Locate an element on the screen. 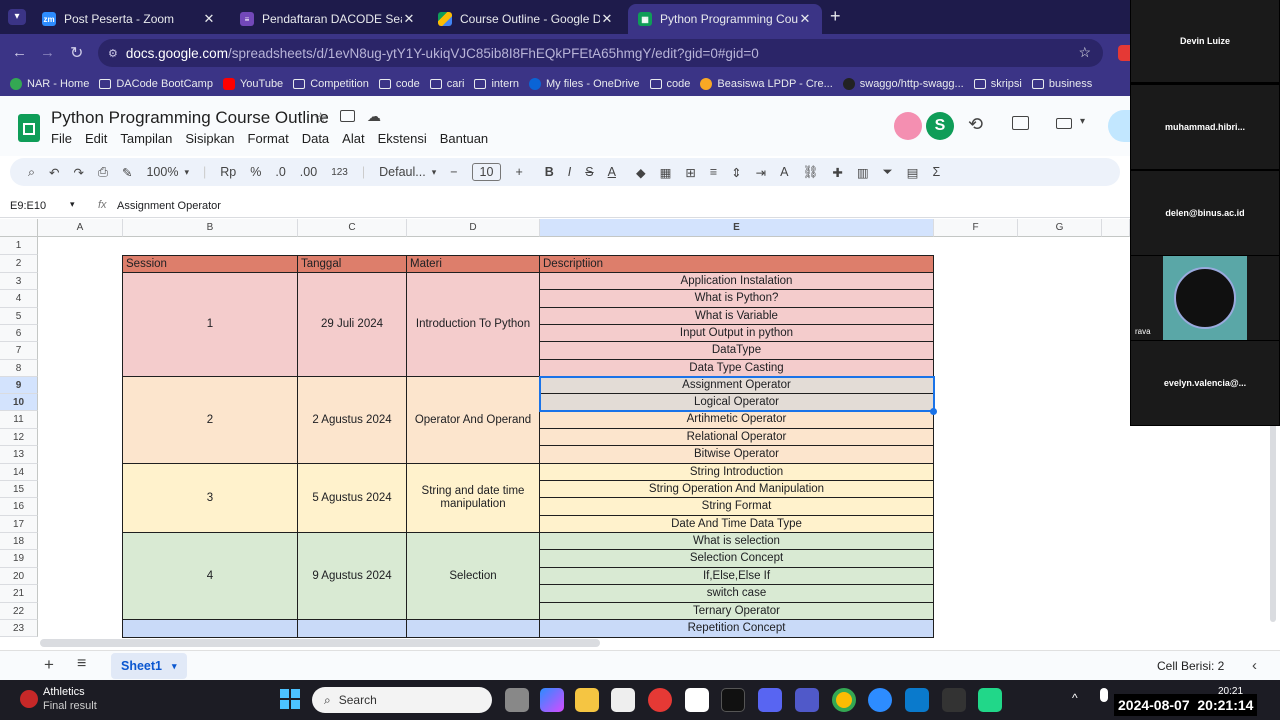 The width and height of the screenshot is (1280, 720). topic-cell: Operator And Operand is located at coordinates (473, 420).